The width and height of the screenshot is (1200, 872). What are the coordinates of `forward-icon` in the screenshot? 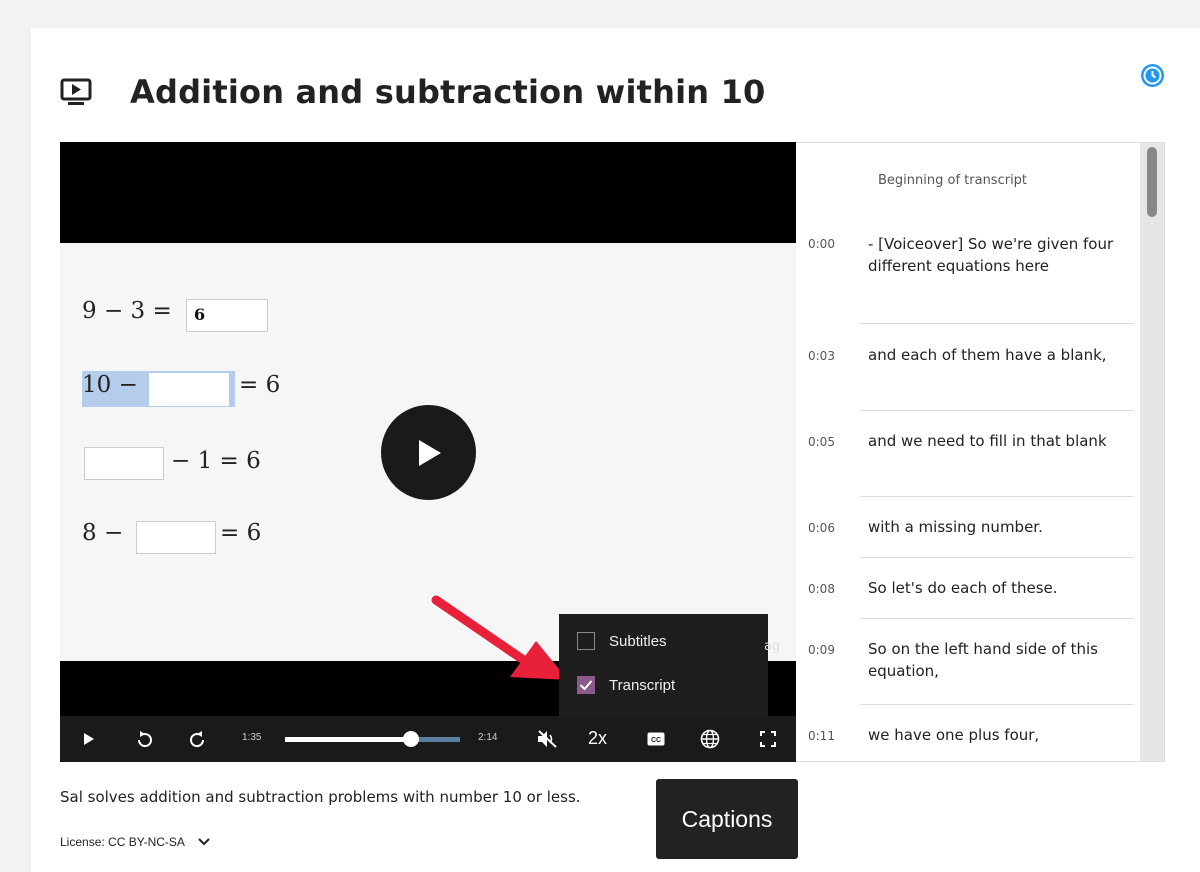 It's located at (197, 739).